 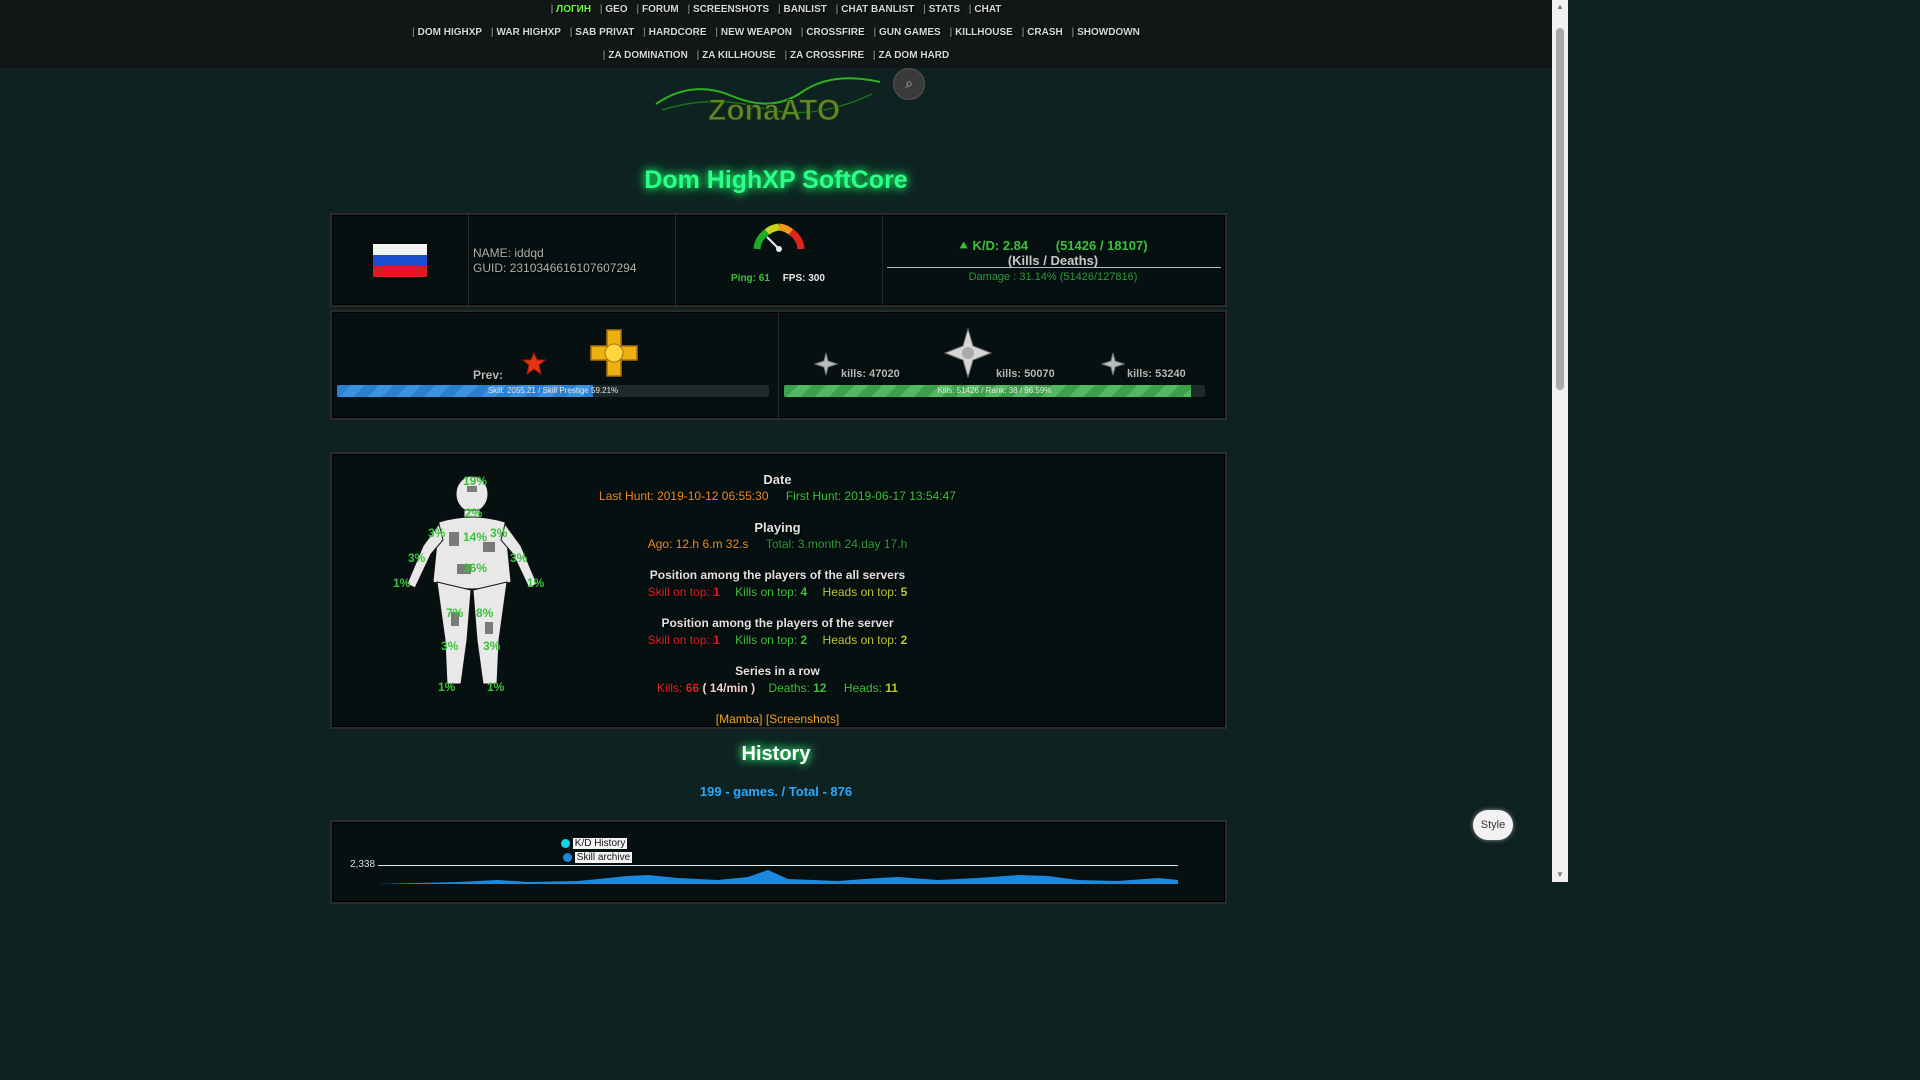 I want to click on nav-link-hardcore: HARDCORE, so click(x=674, y=32).